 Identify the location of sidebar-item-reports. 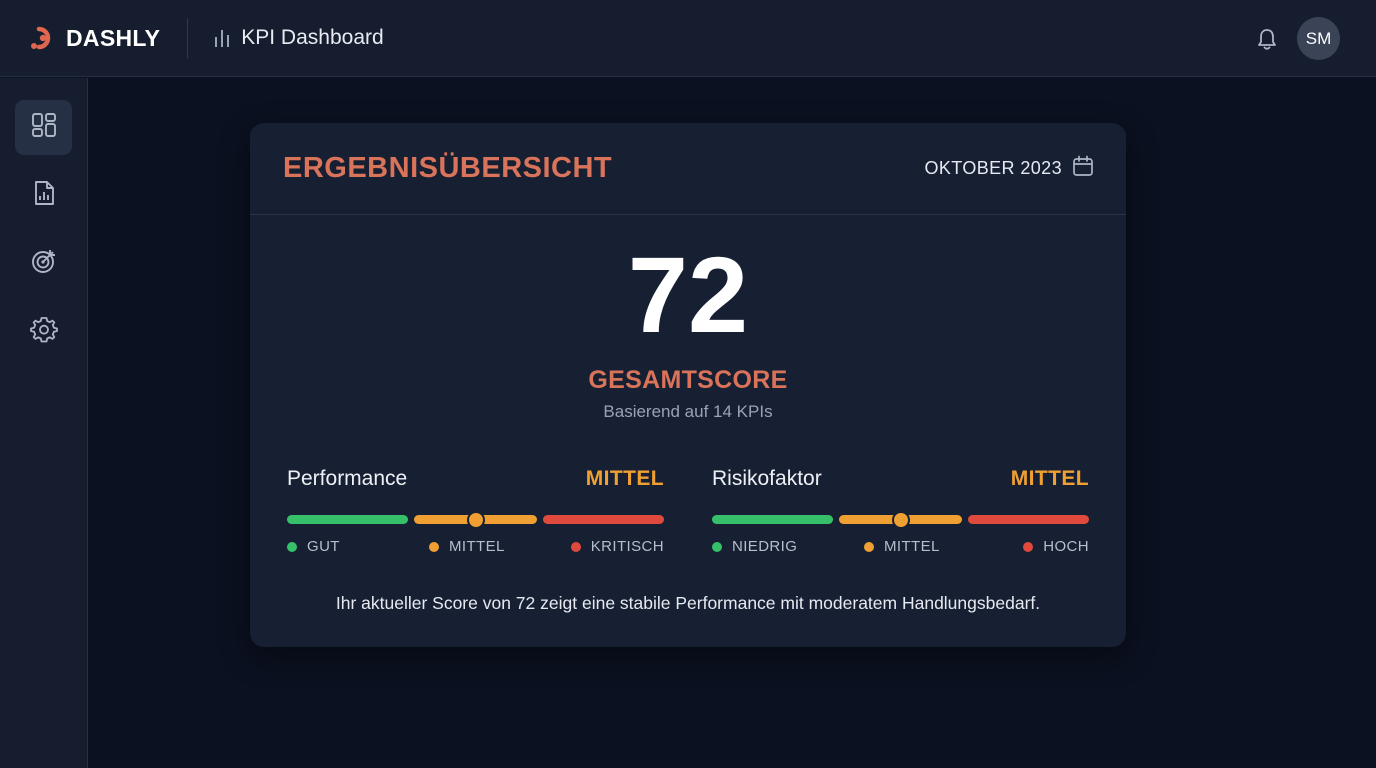
(43, 195).